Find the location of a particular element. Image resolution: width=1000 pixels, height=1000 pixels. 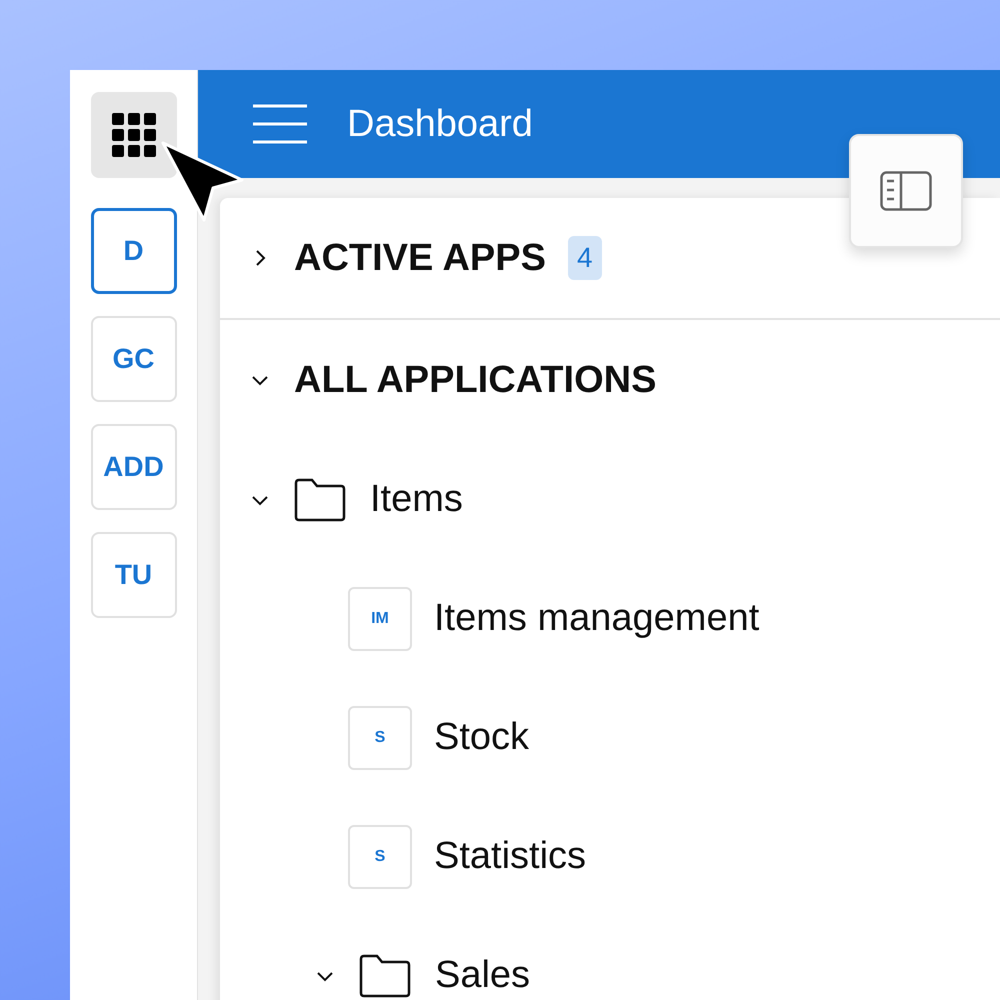

grid-icon is located at coordinates (134, 135).